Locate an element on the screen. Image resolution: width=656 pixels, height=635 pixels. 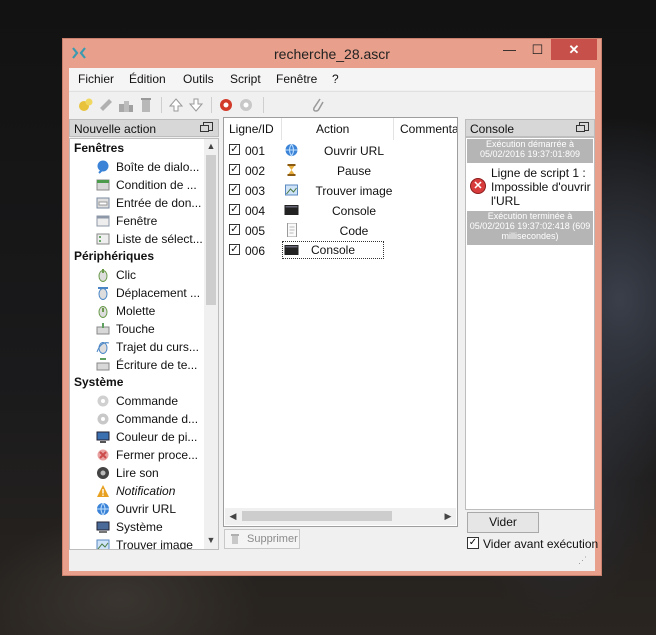
clear-before-run-checkbox: ✓ is located at coordinates (473, 543).